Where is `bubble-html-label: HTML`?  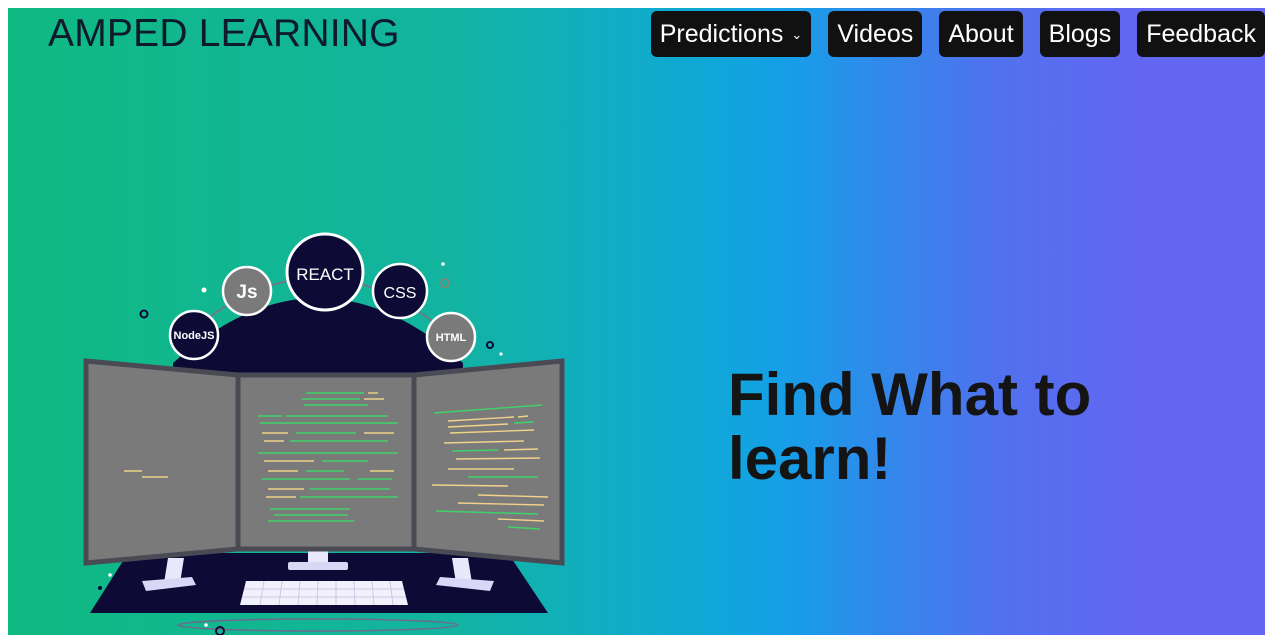 bubble-html-label: HTML is located at coordinates (451, 338).